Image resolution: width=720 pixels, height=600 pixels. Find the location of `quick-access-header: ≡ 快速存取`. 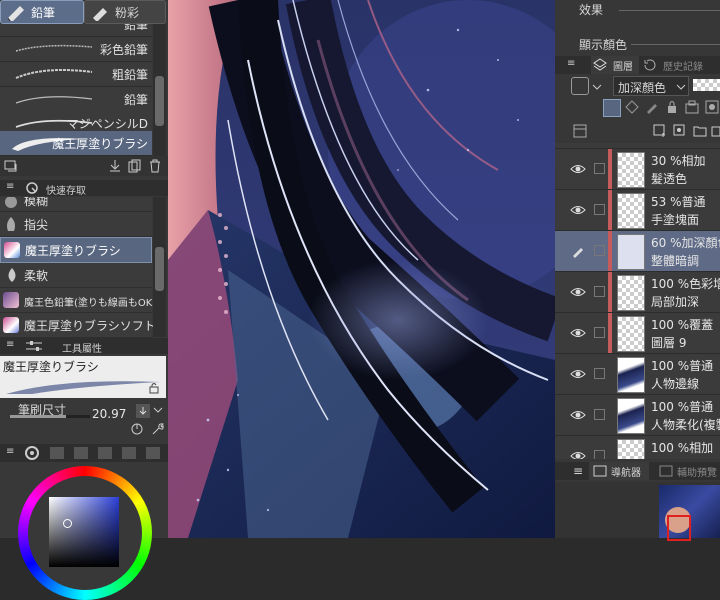

quick-access-header: ≡ 快速存取 is located at coordinates (84, 188).